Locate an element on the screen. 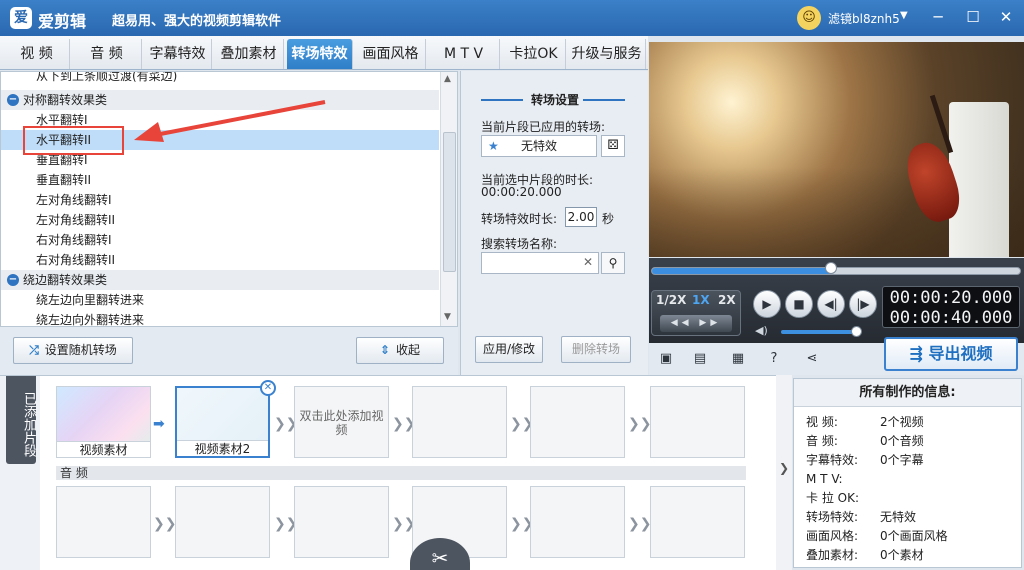  dice-icon: ⚄ is located at coordinates (613, 146).